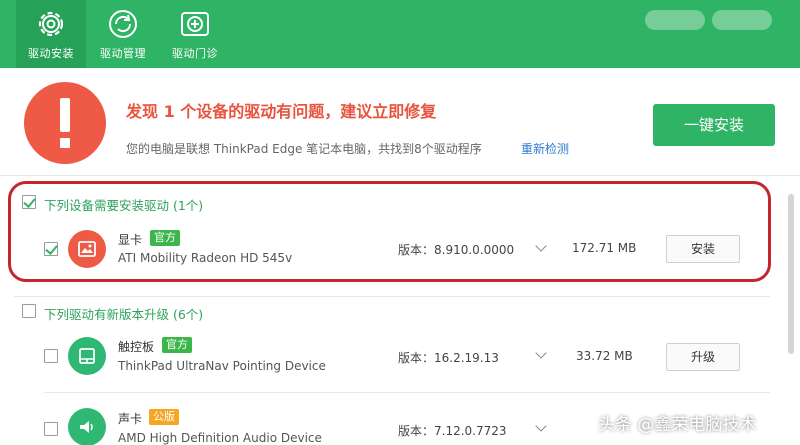  I want to click on generic-badge: 公版, so click(164, 417).